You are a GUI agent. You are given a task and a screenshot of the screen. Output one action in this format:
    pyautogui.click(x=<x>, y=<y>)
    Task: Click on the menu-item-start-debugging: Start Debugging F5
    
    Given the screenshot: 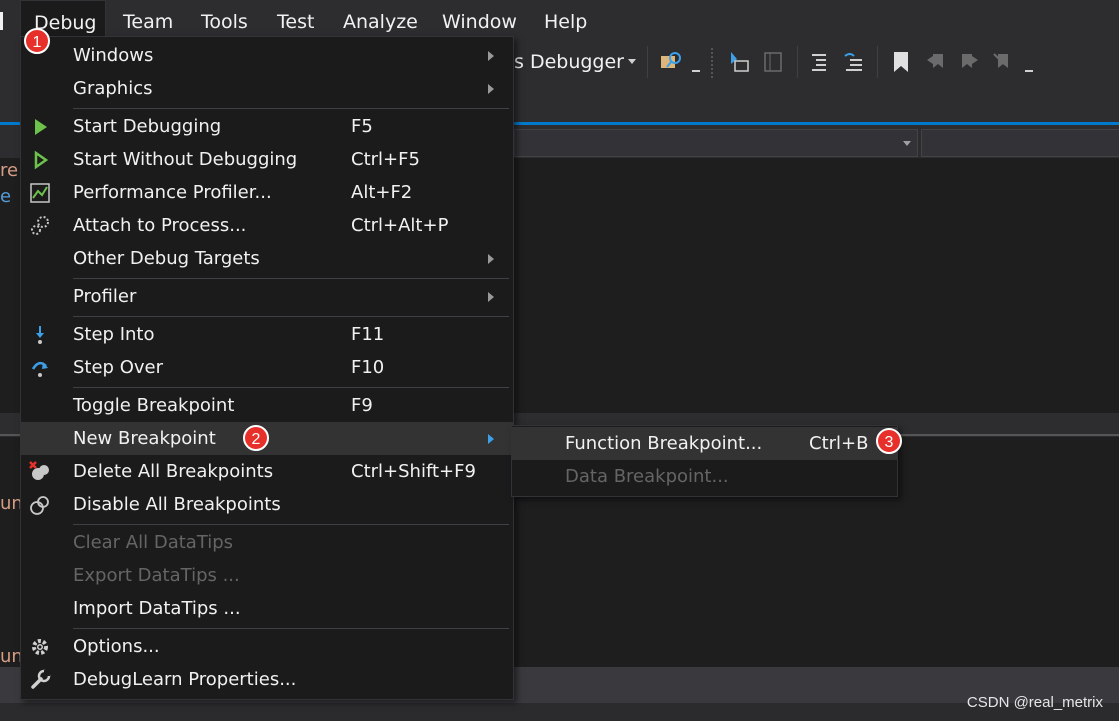 What is the action you would take?
    pyautogui.click(x=267, y=126)
    